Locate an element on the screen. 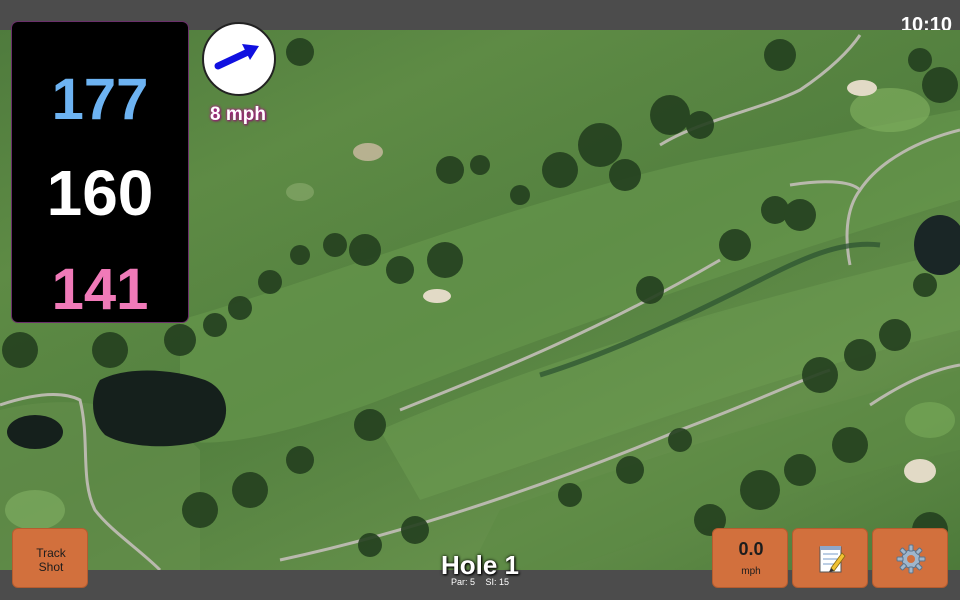 The height and width of the screenshot is (600, 960). arrow-icon is located at coordinates (236, 57).